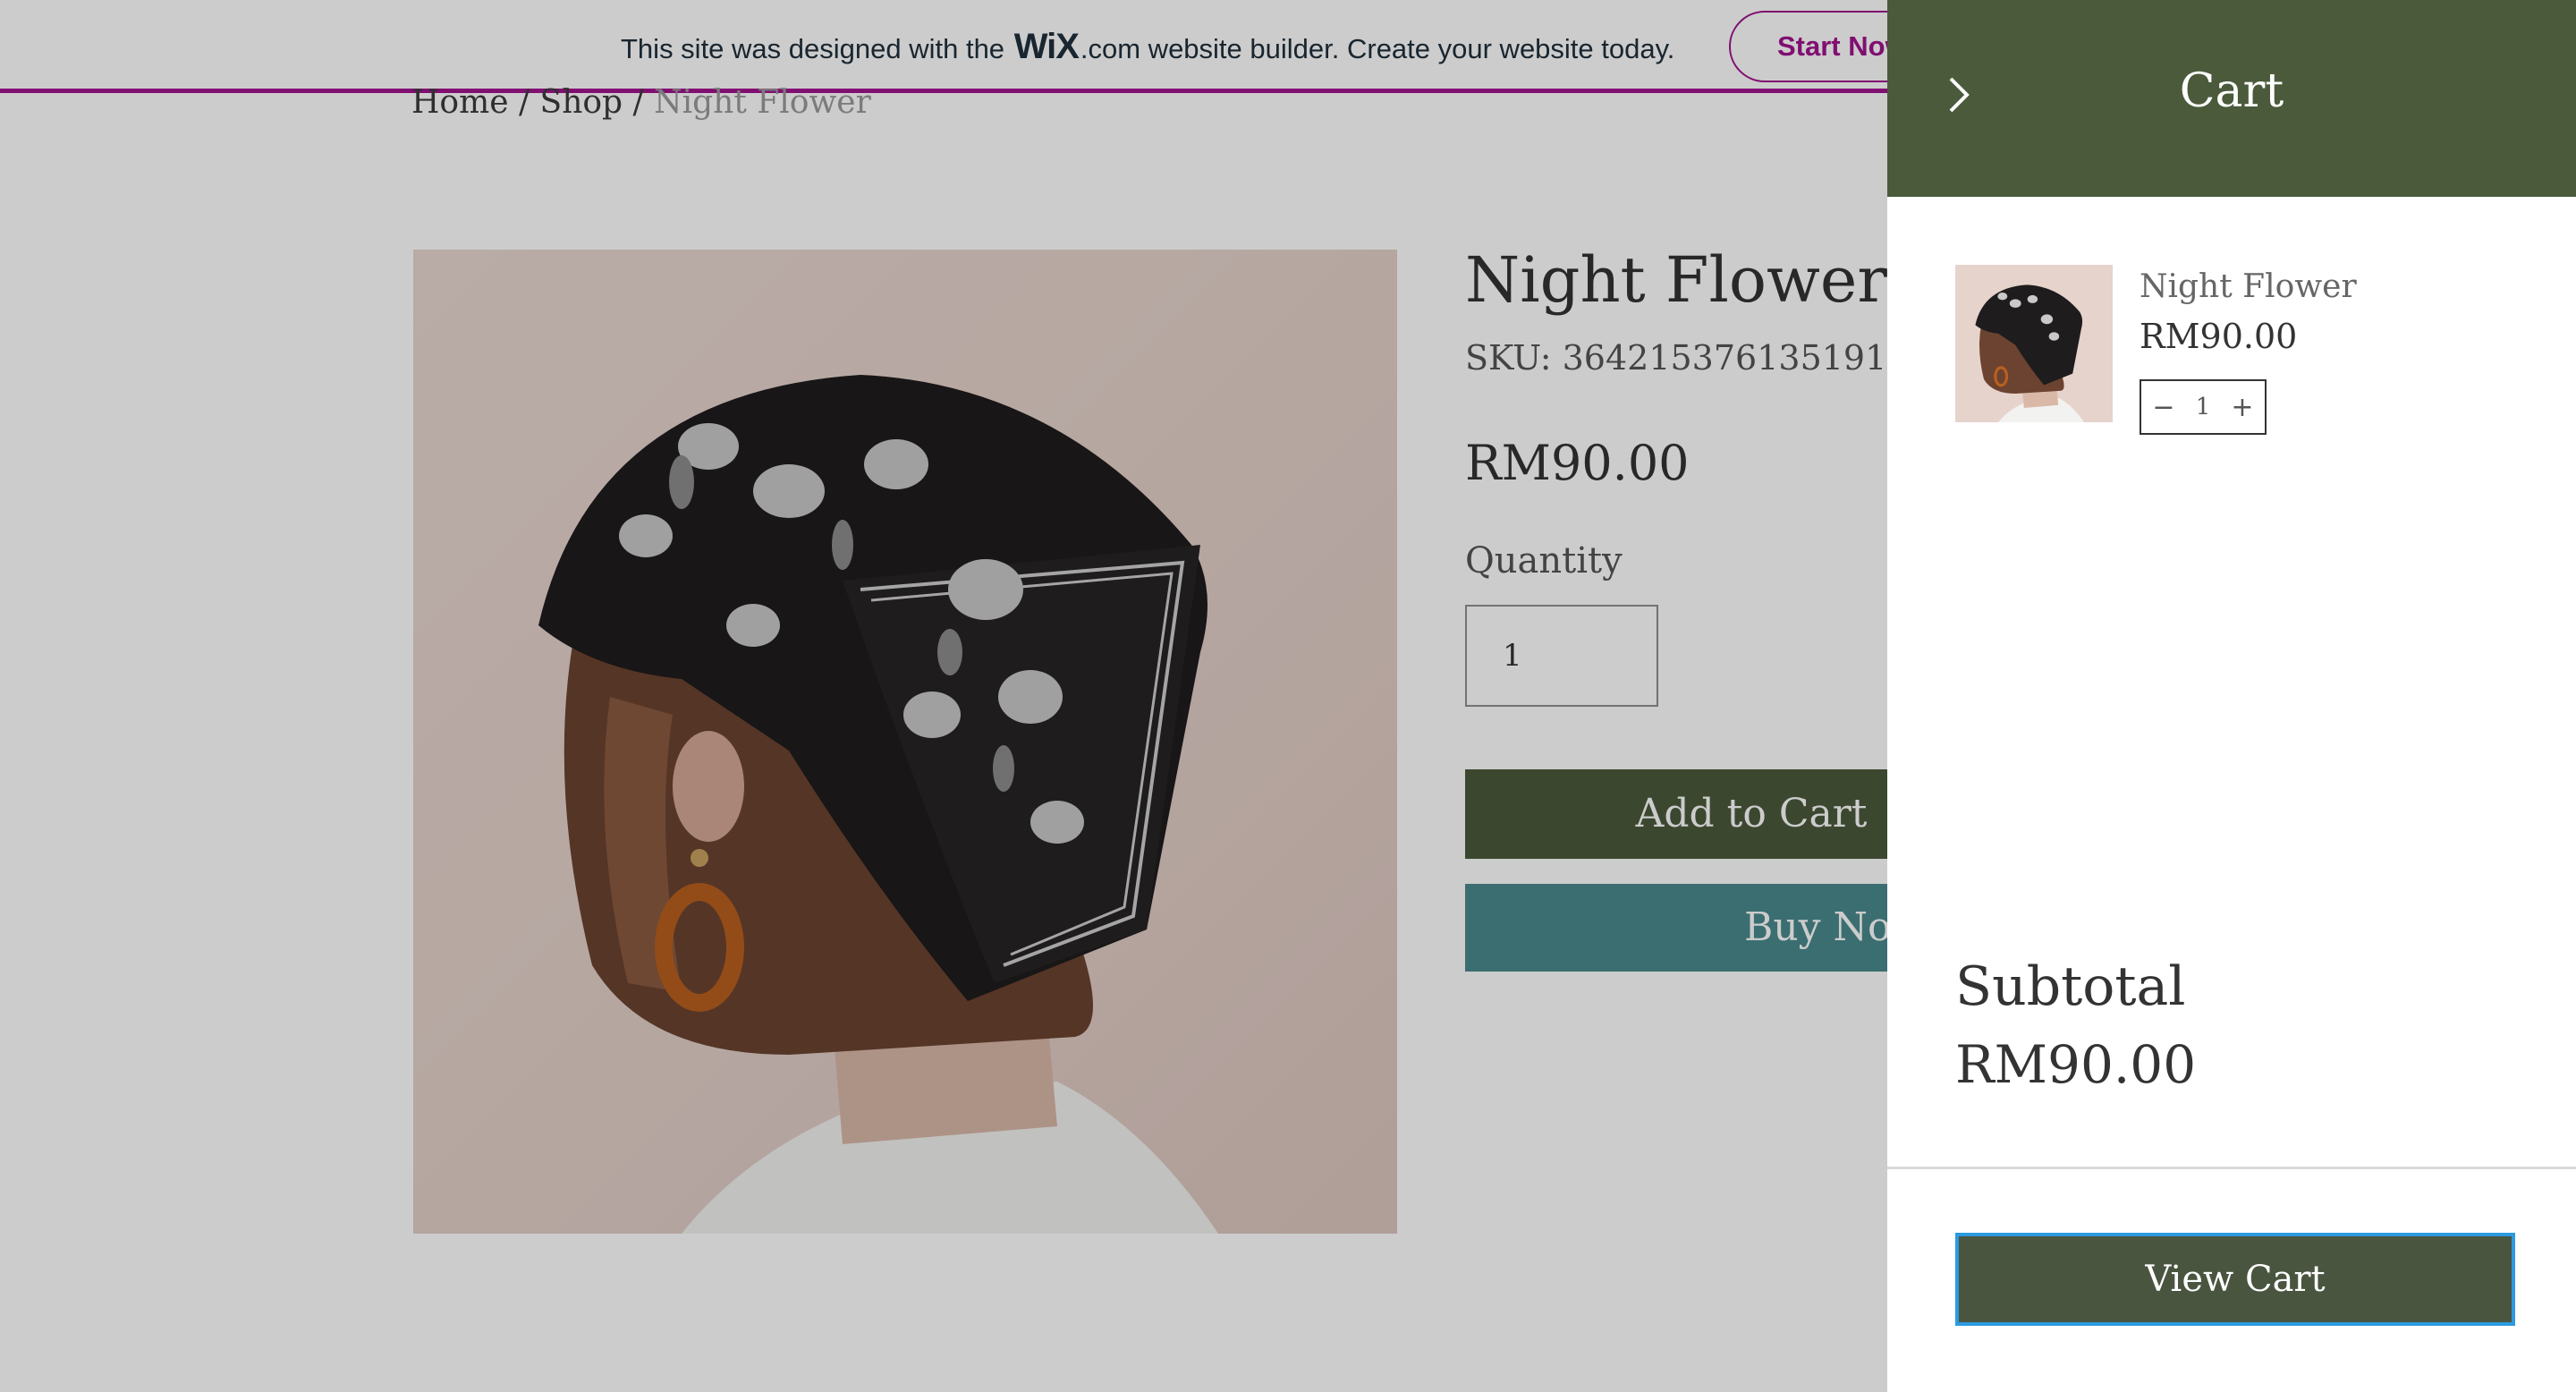 This screenshot has height=1392, width=2576. What do you see at coordinates (2242, 407) in the screenshot?
I see `plus-icon: +` at bounding box center [2242, 407].